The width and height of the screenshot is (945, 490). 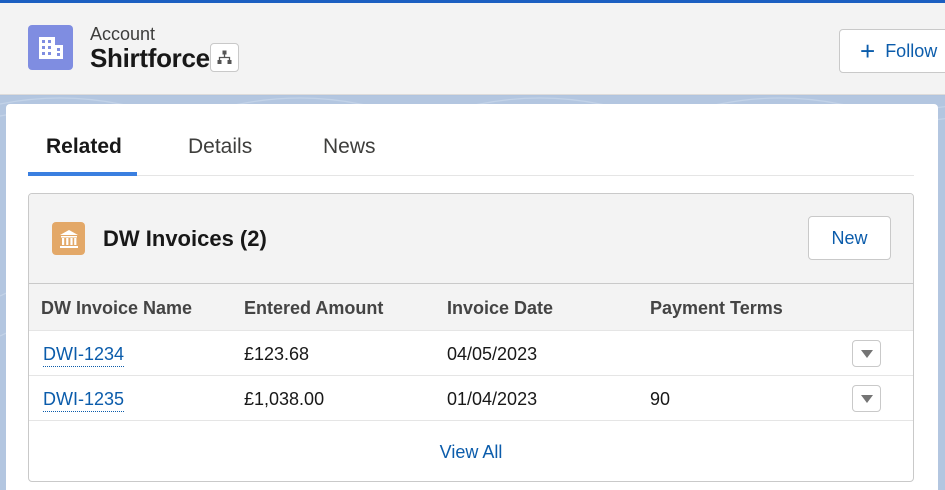 I want to click on tab-related: Related, so click(x=84, y=147).